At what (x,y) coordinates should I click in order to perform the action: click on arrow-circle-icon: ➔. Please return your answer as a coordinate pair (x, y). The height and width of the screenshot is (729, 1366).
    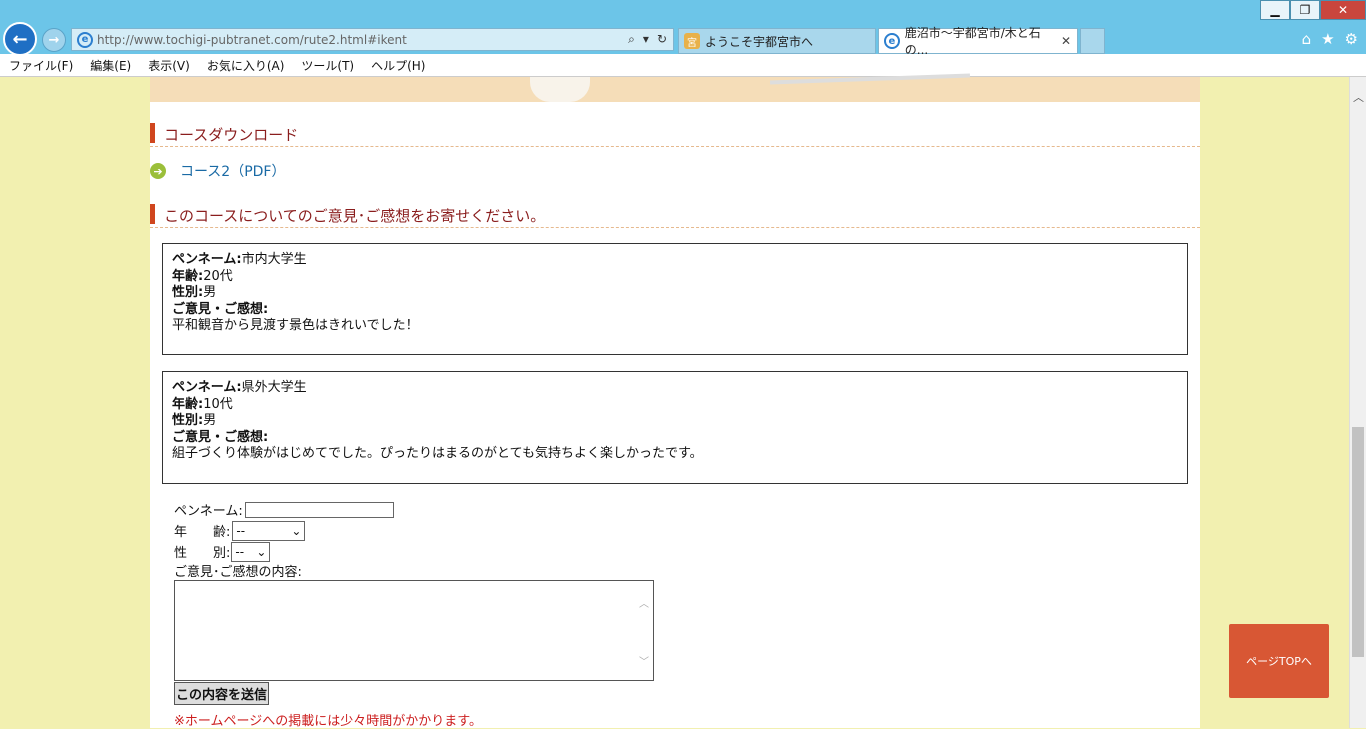
    Looking at the image, I should click on (158, 171).